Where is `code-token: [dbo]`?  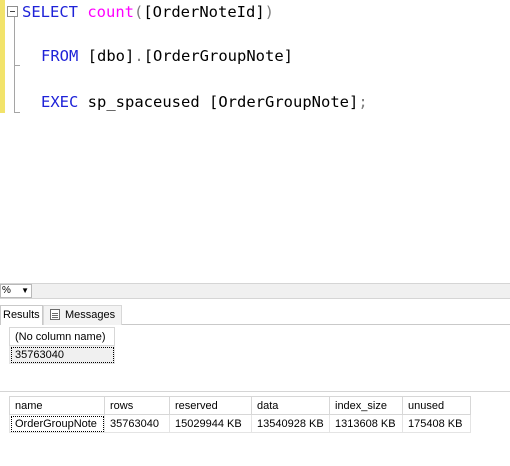 code-token: [dbo] is located at coordinates (111, 56).